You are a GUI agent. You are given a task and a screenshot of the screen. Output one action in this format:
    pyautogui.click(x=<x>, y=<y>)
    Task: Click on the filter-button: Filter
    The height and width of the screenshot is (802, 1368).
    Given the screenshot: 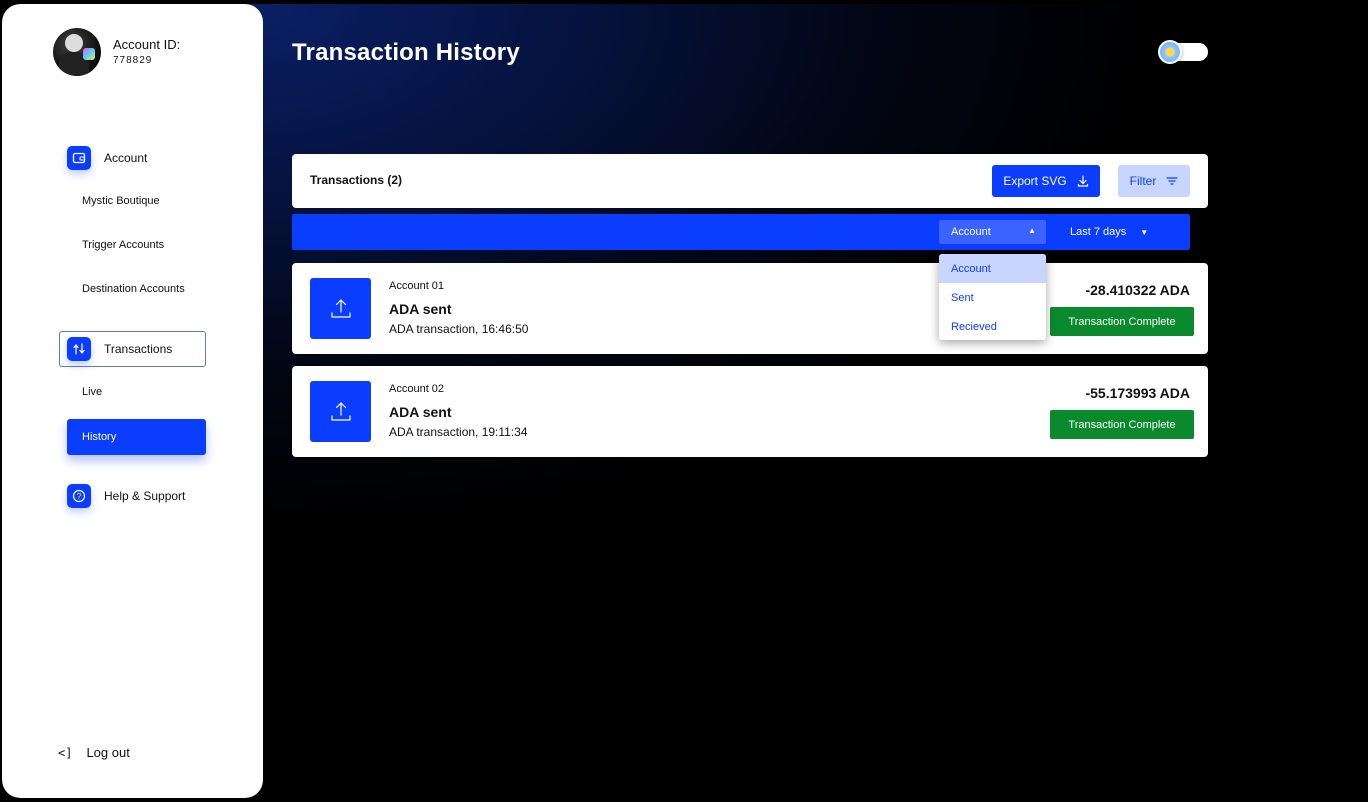 What is the action you would take?
    pyautogui.click(x=1154, y=181)
    